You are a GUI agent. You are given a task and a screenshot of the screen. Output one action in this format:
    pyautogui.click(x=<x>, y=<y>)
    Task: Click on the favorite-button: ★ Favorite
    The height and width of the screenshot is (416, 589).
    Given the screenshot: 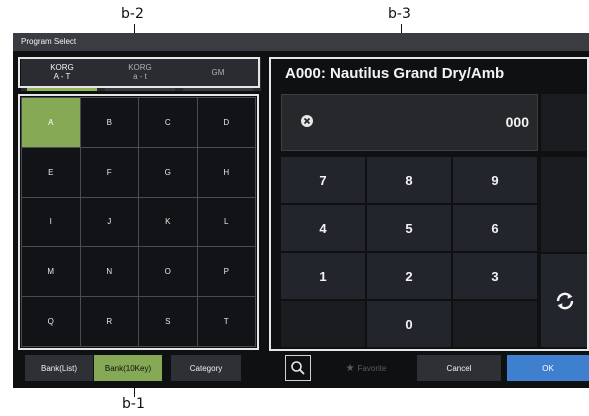 What is the action you would take?
    pyautogui.click(x=366, y=368)
    